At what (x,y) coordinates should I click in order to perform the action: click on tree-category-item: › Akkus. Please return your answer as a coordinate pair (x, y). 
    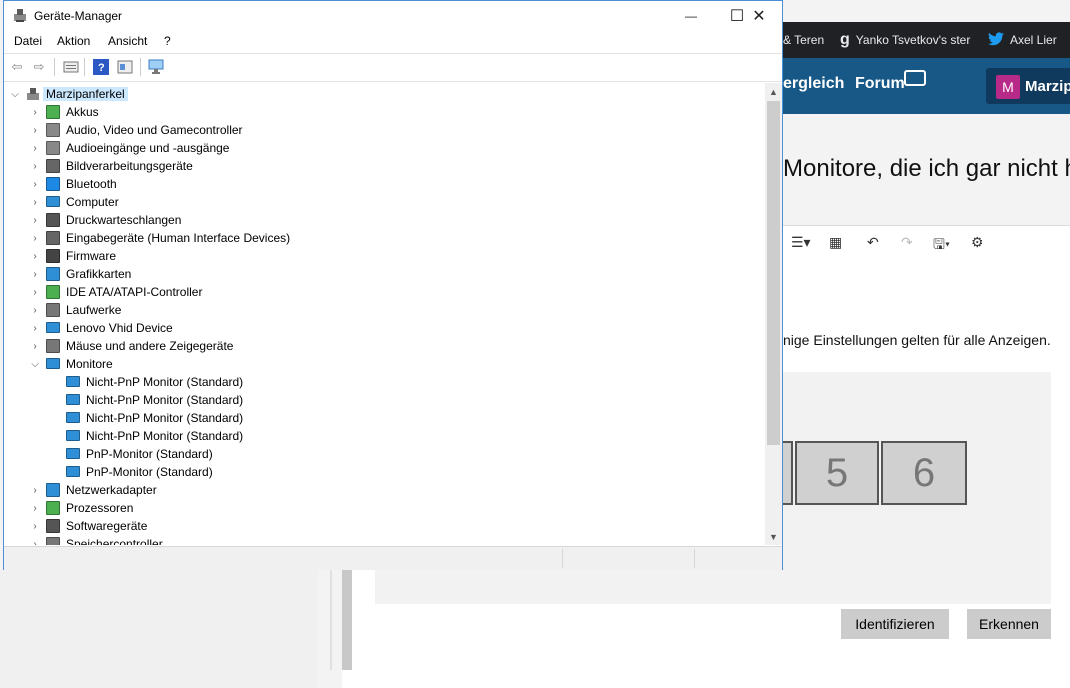
    Looking at the image, I should click on (385, 112).